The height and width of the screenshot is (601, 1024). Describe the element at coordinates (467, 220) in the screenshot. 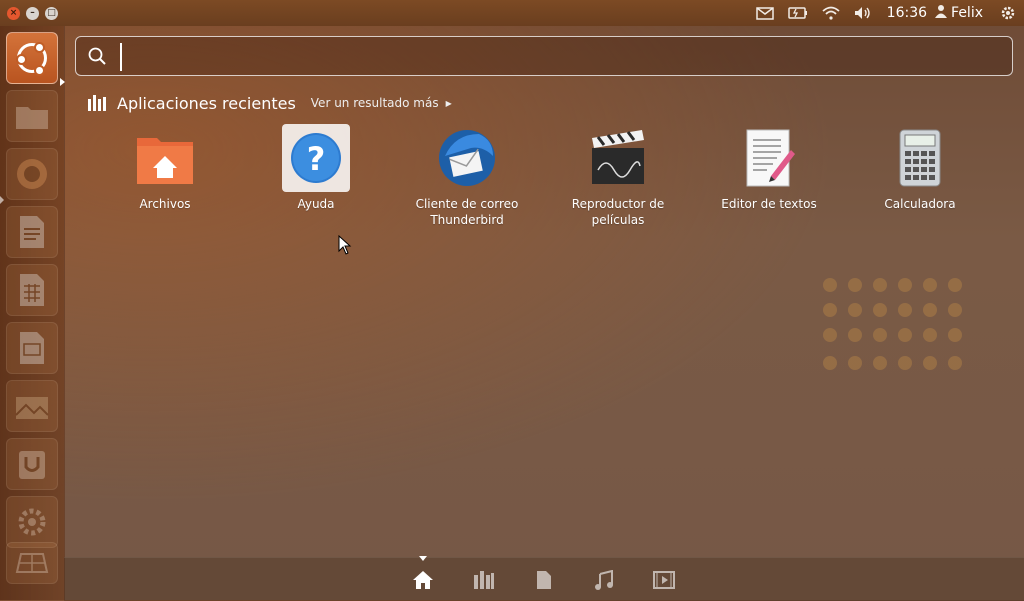

I see `app-label-line2: Thunderbird` at that location.